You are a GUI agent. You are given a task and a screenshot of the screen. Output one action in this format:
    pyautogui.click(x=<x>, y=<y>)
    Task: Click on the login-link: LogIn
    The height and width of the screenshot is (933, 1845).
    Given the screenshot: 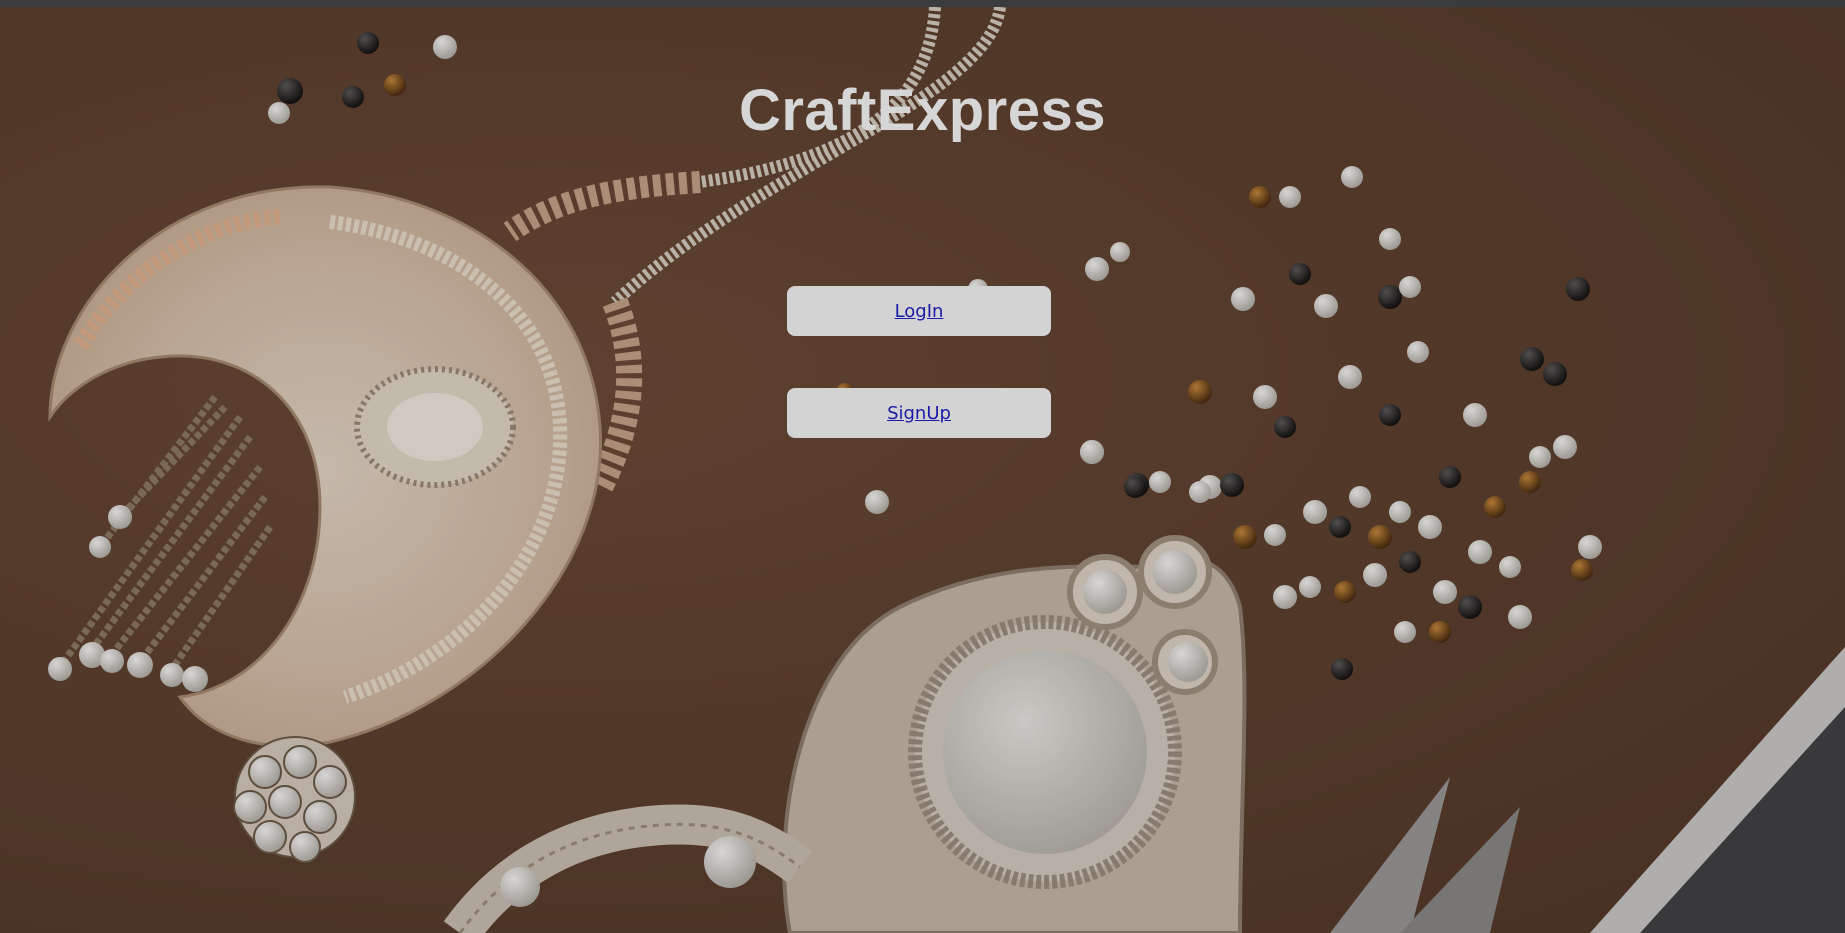 What is the action you would take?
    pyautogui.click(x=919, y=311)
    